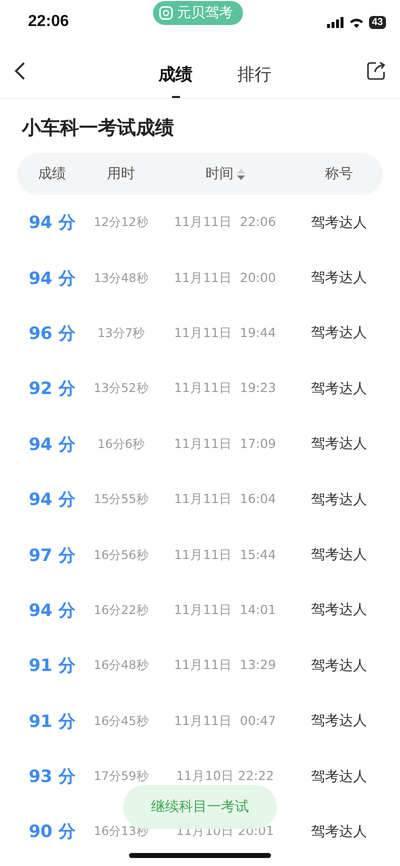 The image size is (400, 866). I want to click on duration-cell-text: 16分6秒, so click(121, 444).